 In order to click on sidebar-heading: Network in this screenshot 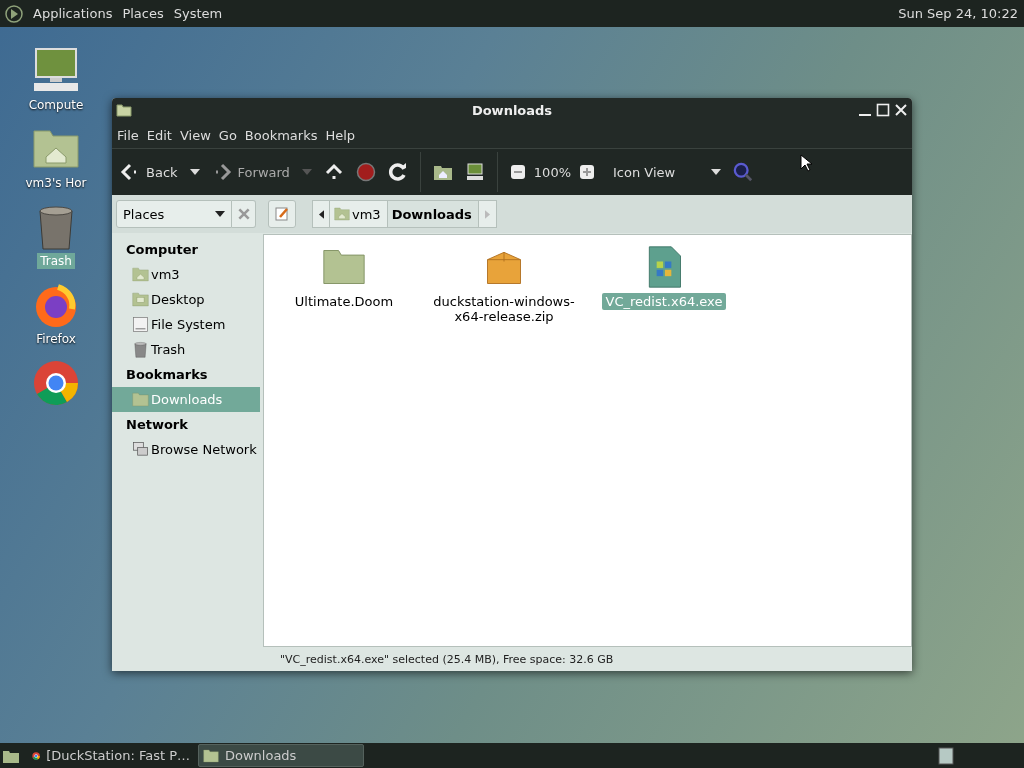, I will do `click(157, 425)`.